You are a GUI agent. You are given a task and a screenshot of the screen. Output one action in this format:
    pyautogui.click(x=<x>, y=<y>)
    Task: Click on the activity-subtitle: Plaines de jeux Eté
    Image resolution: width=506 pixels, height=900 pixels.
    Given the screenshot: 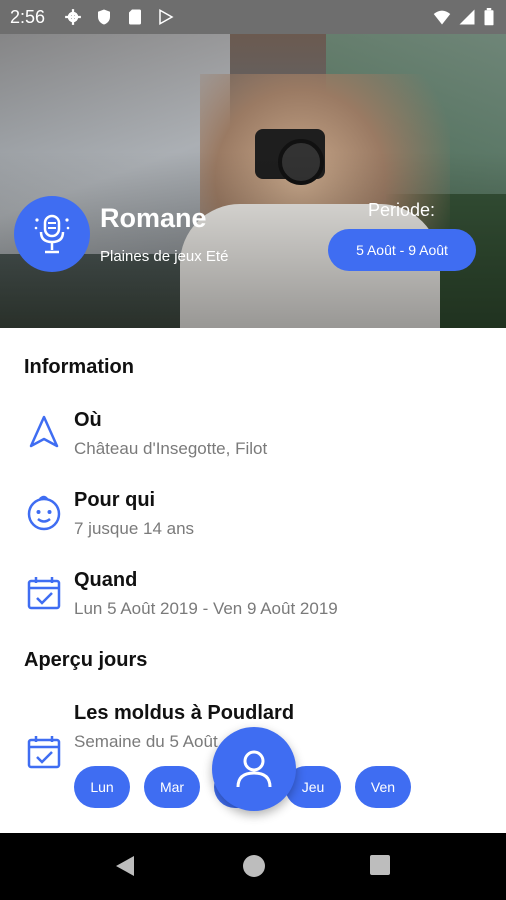 What is the action you would take?
    pyautogui.click(x=164, y=256)
    